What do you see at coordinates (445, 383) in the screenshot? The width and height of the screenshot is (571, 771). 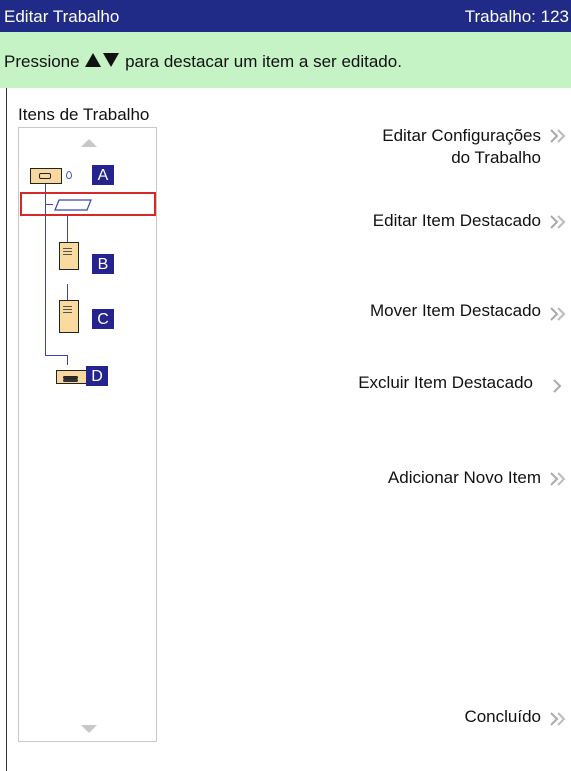 I see `delete-item-button: Excluir Item Destacado` at bounding box center [445, 383].